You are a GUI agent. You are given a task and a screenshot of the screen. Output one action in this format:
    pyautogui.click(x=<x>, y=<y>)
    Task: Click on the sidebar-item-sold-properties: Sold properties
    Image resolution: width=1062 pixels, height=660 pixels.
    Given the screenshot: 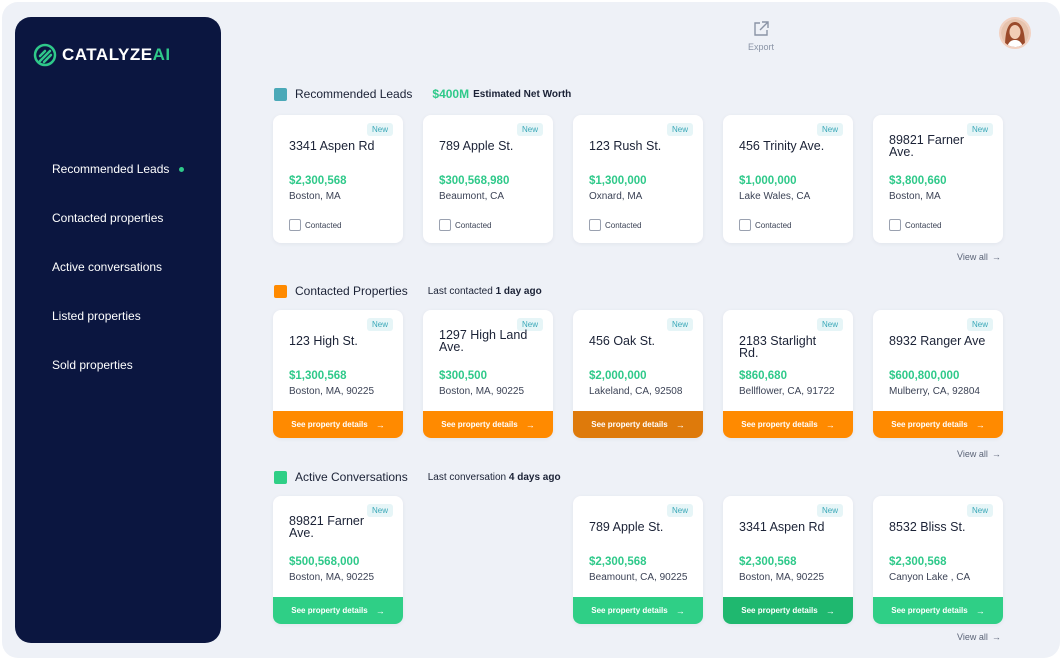 What is the action you would take?
    pyautogui.click(x=127, y=382)
    